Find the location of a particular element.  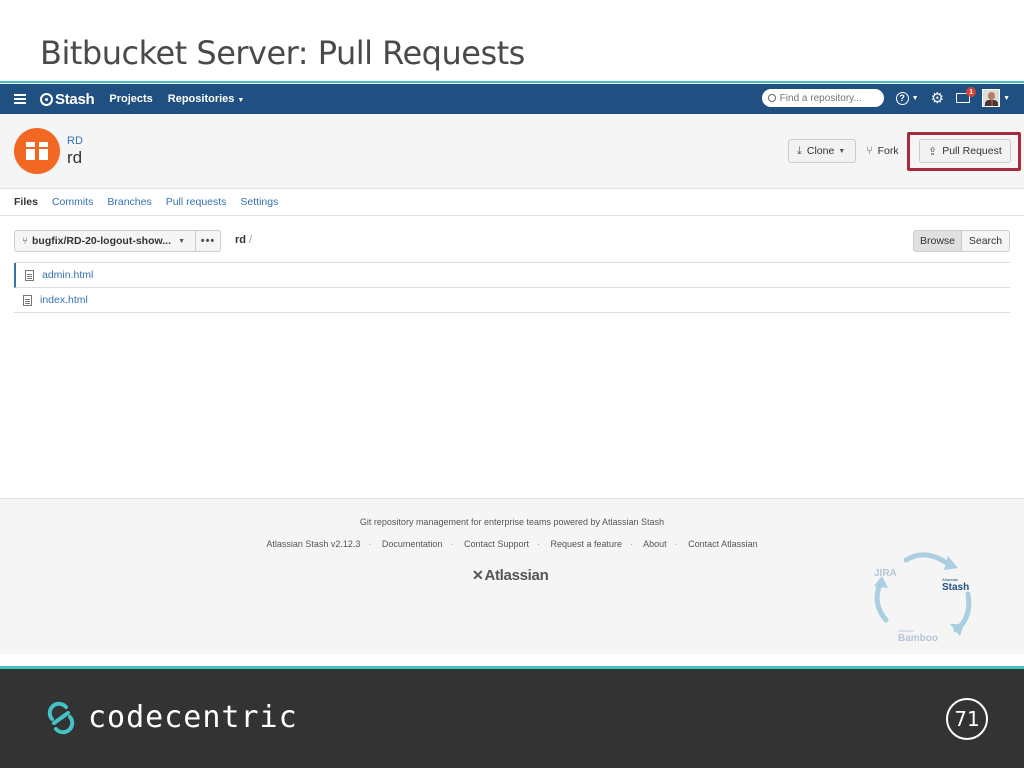

stash-logo-text: Stash is located at coordinates (75, 99).